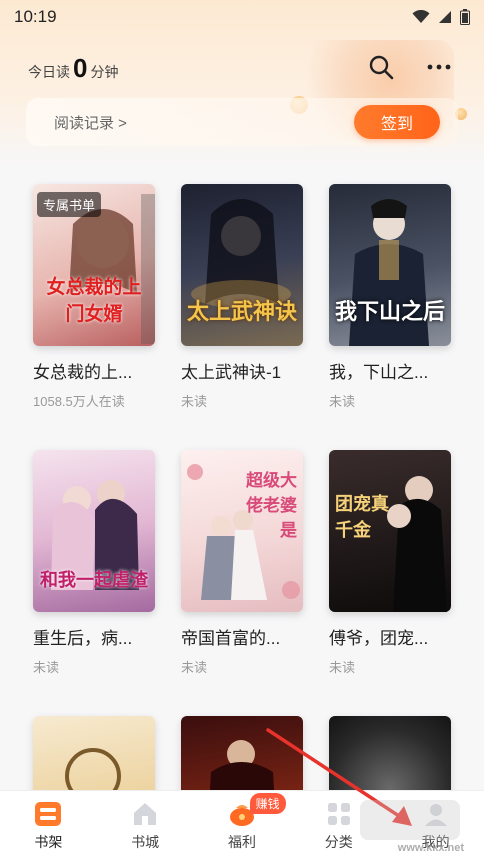 Image resolution: width=484 pixels, height=860 pixels. I want to click on reading-record-link: 阅读记录 >, so click(90, 122).